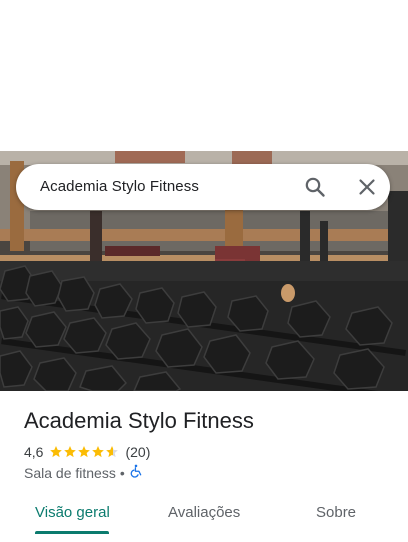 This screenshot has height=542, width=408. Describe the element at coordinates (72, 532) in the screenshot. I see `active-tab-indicator` at that location.